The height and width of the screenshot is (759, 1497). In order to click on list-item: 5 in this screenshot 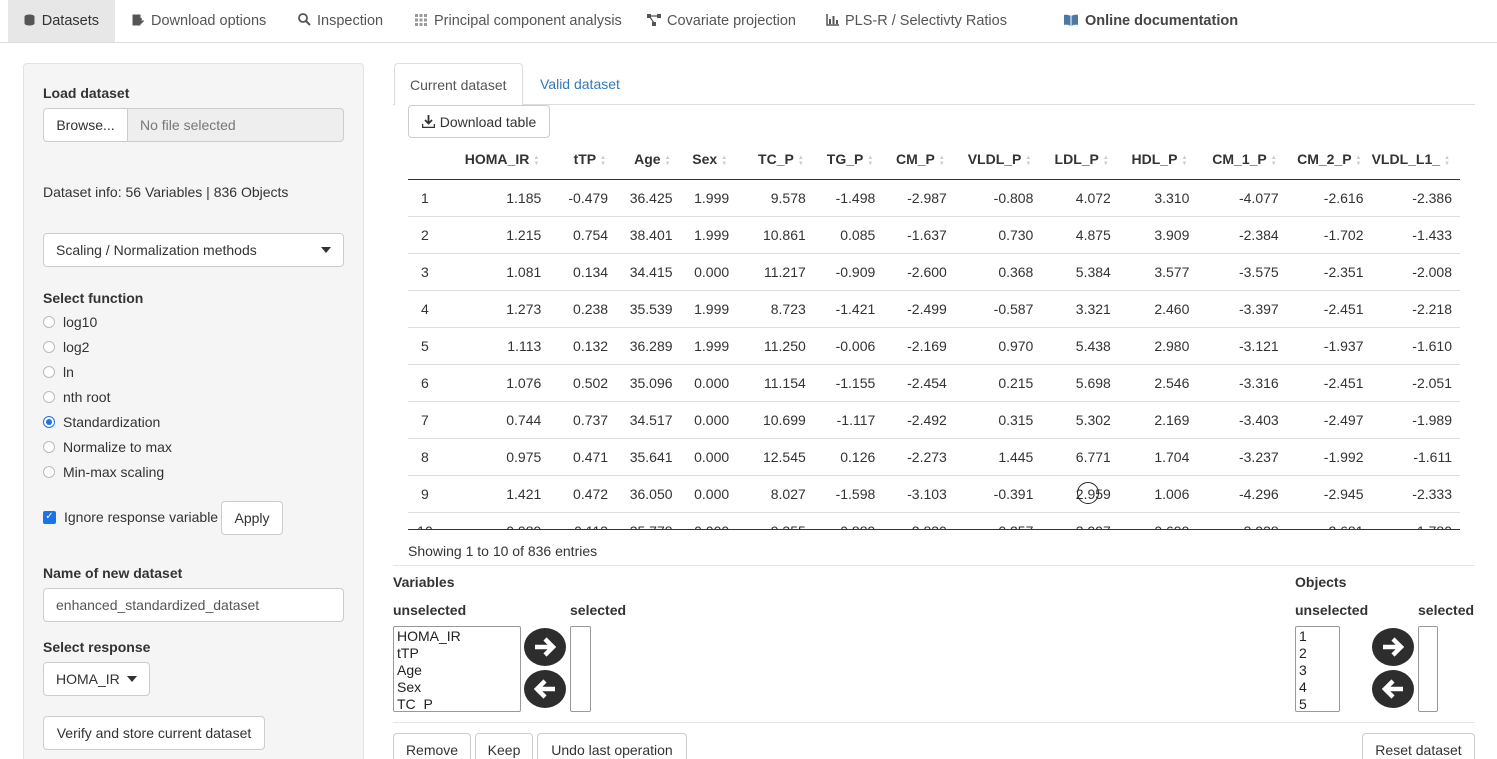, I will do `click(1317, 703)`.